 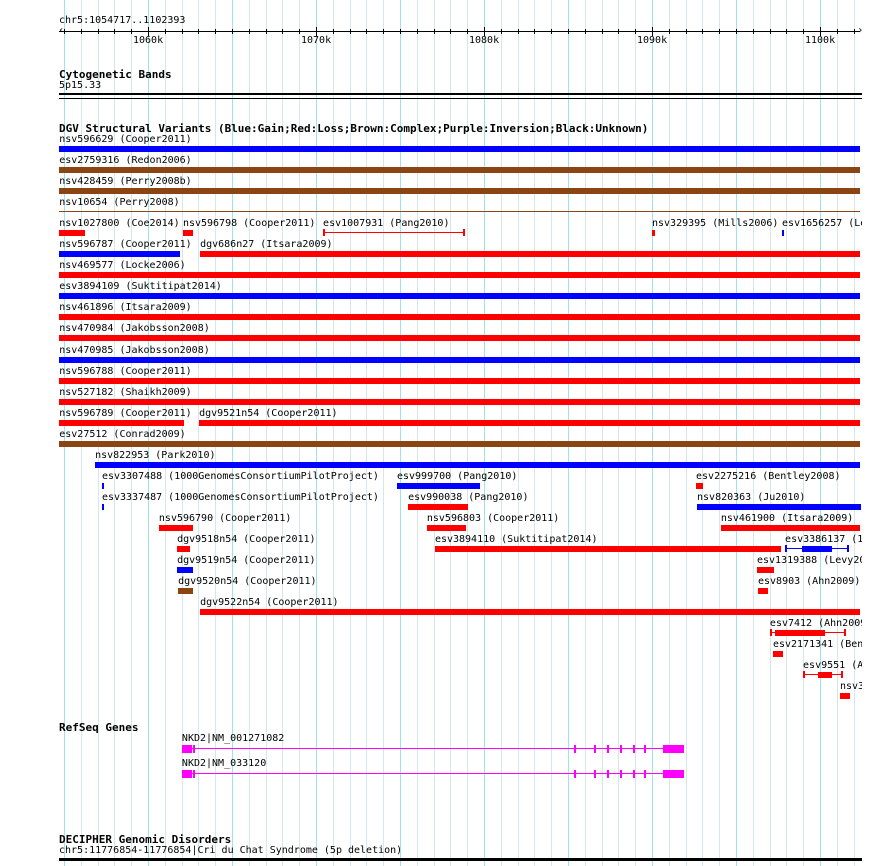 What do you see at coordinates (225, 518) in the screenshot?
I see `variant-label: nsv596790 (Cooper2011)` at bounding box center [225, 518].